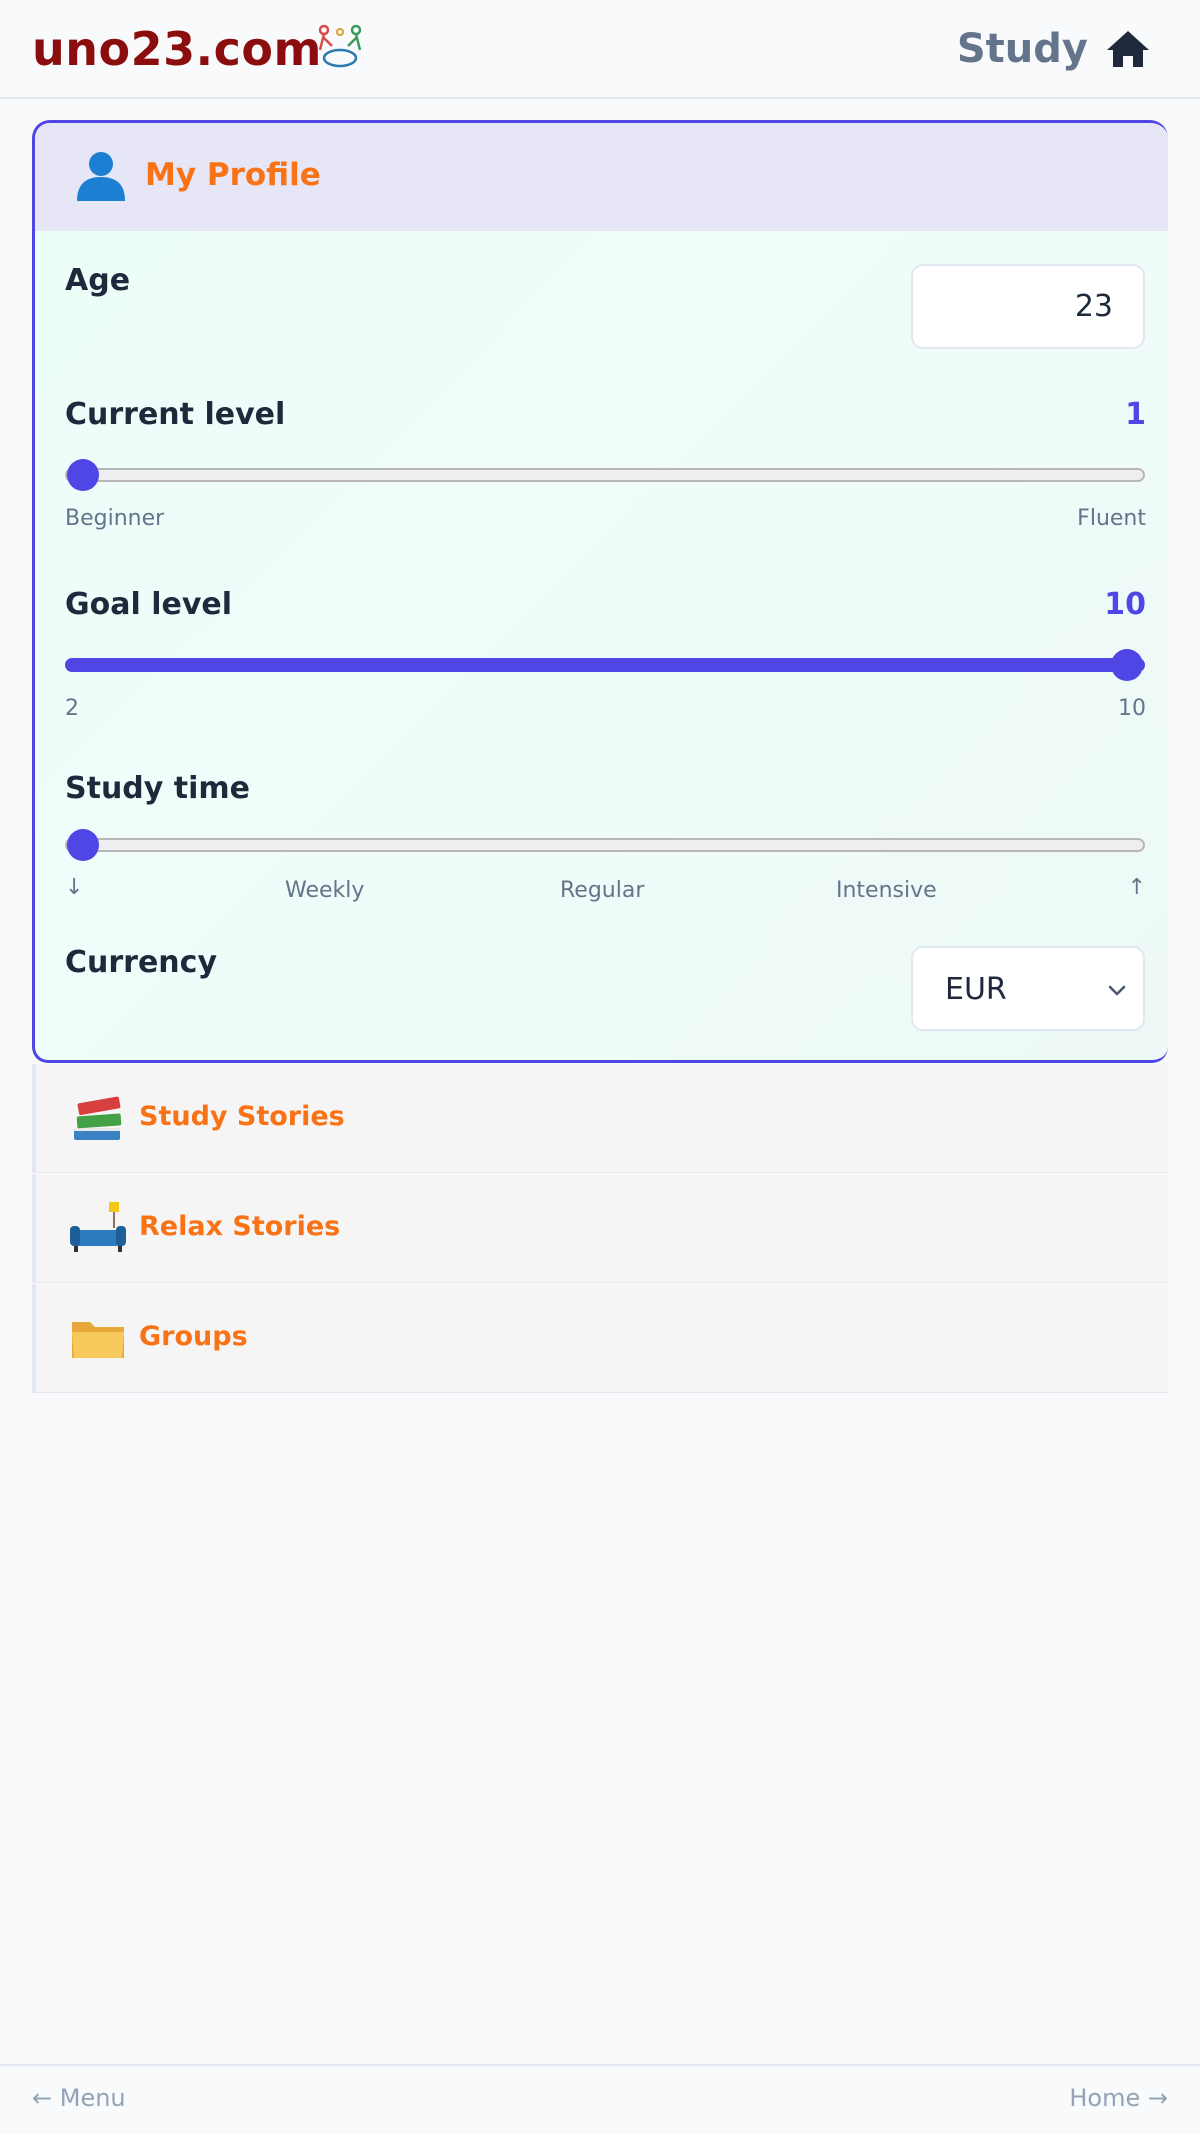  I want to click on currency-select: EUR, so click(1028, 988).